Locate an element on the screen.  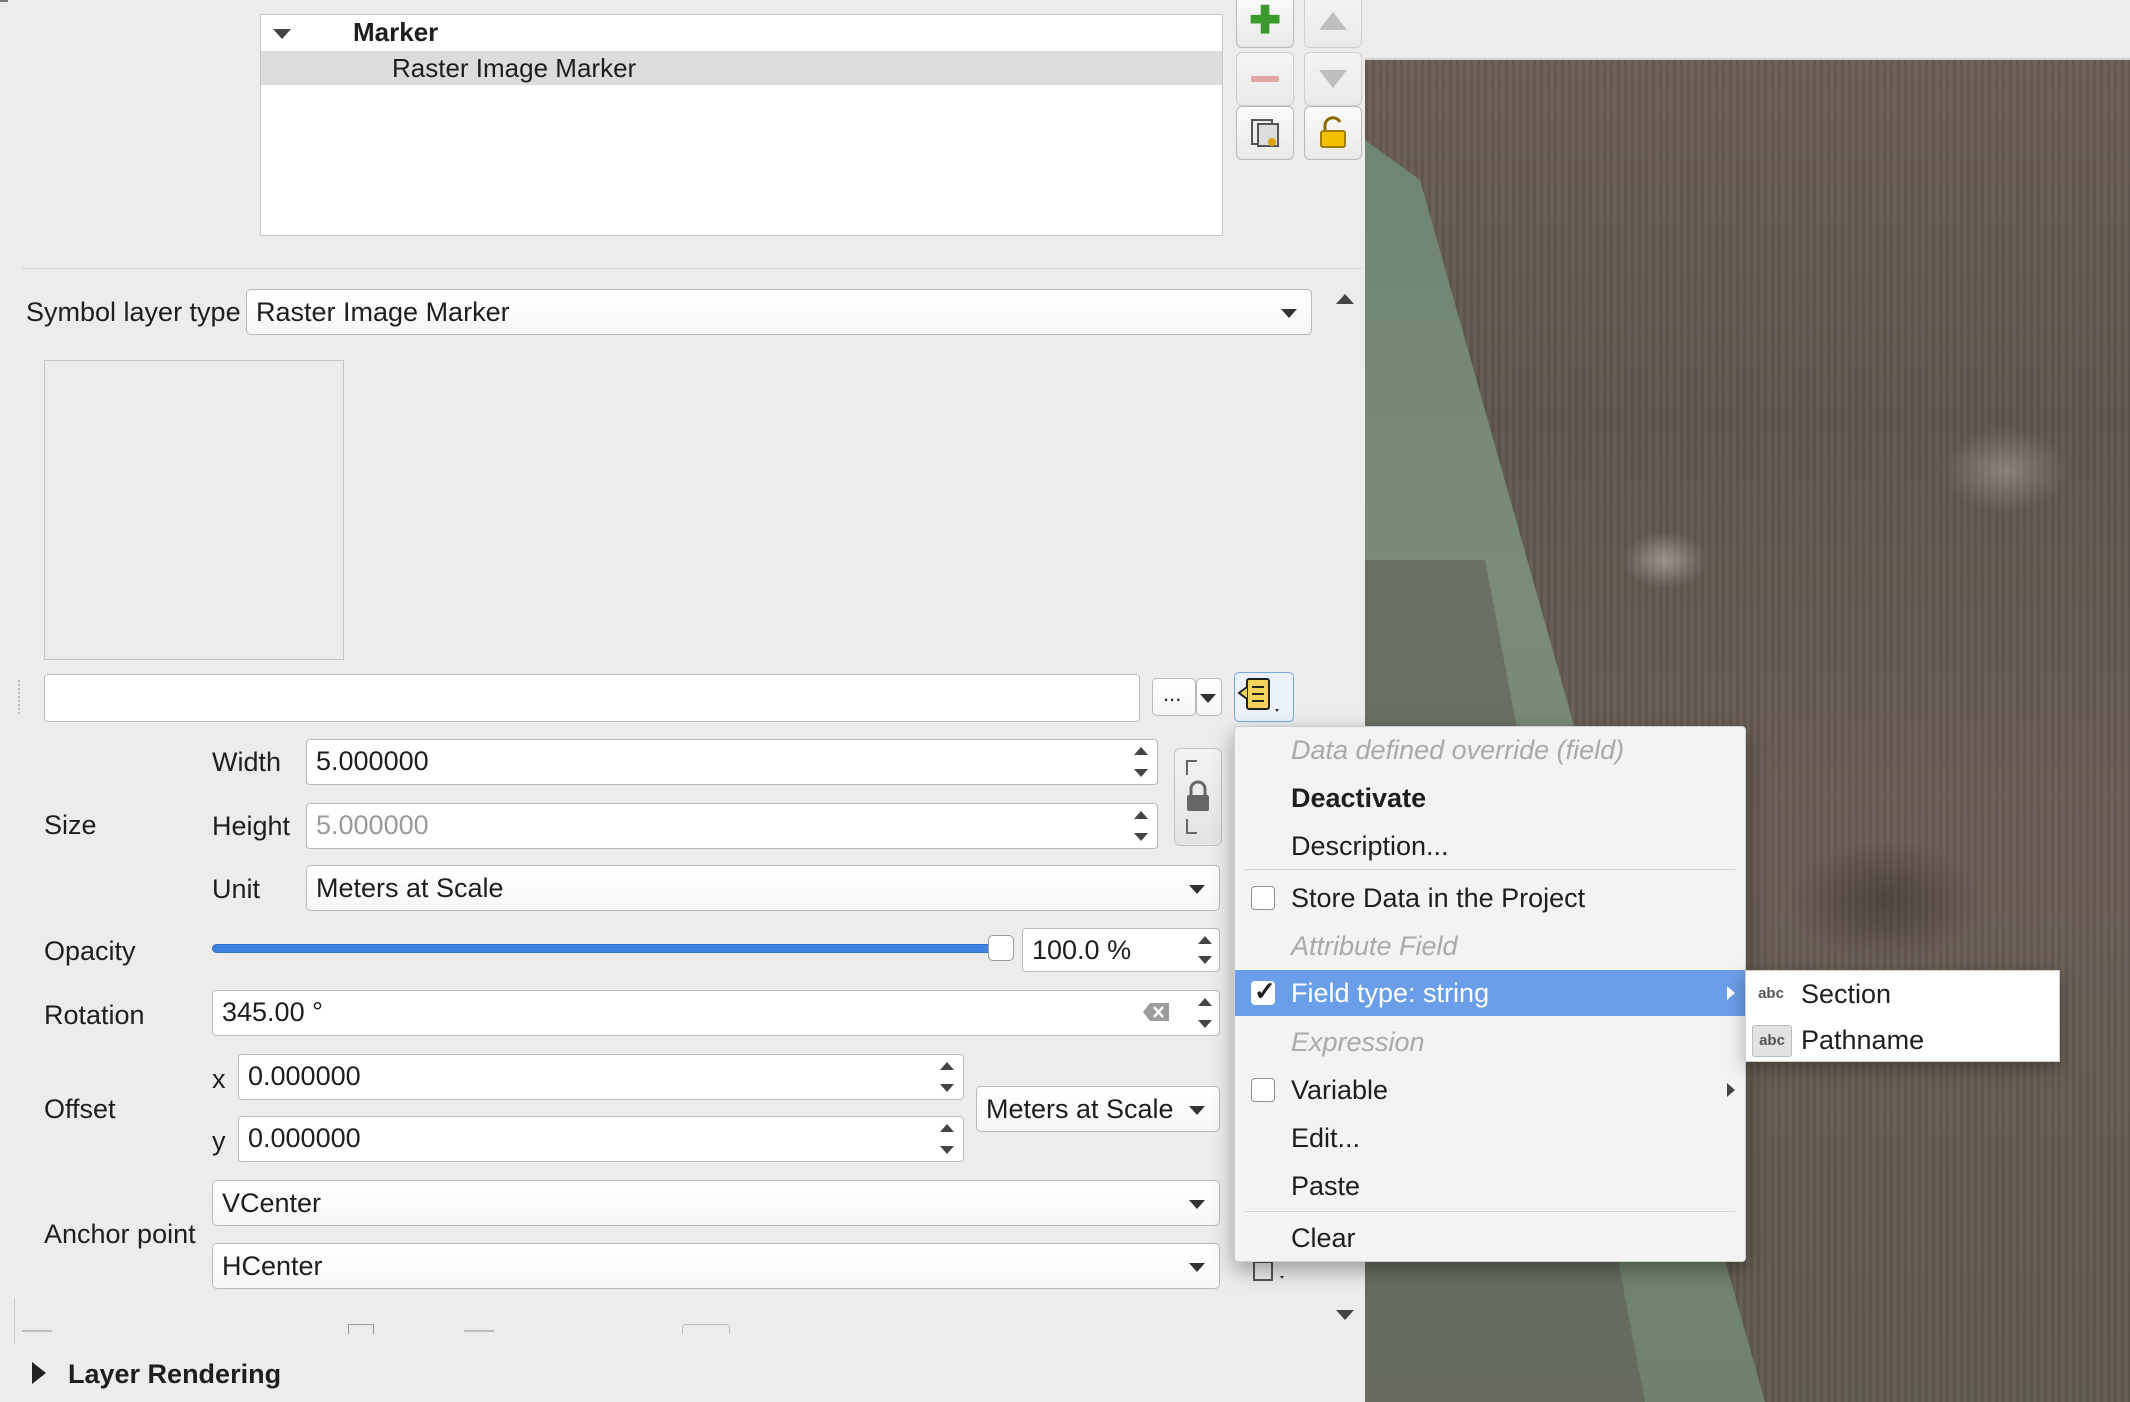
offset-label: Offset is located at coordinates (80, 1109).